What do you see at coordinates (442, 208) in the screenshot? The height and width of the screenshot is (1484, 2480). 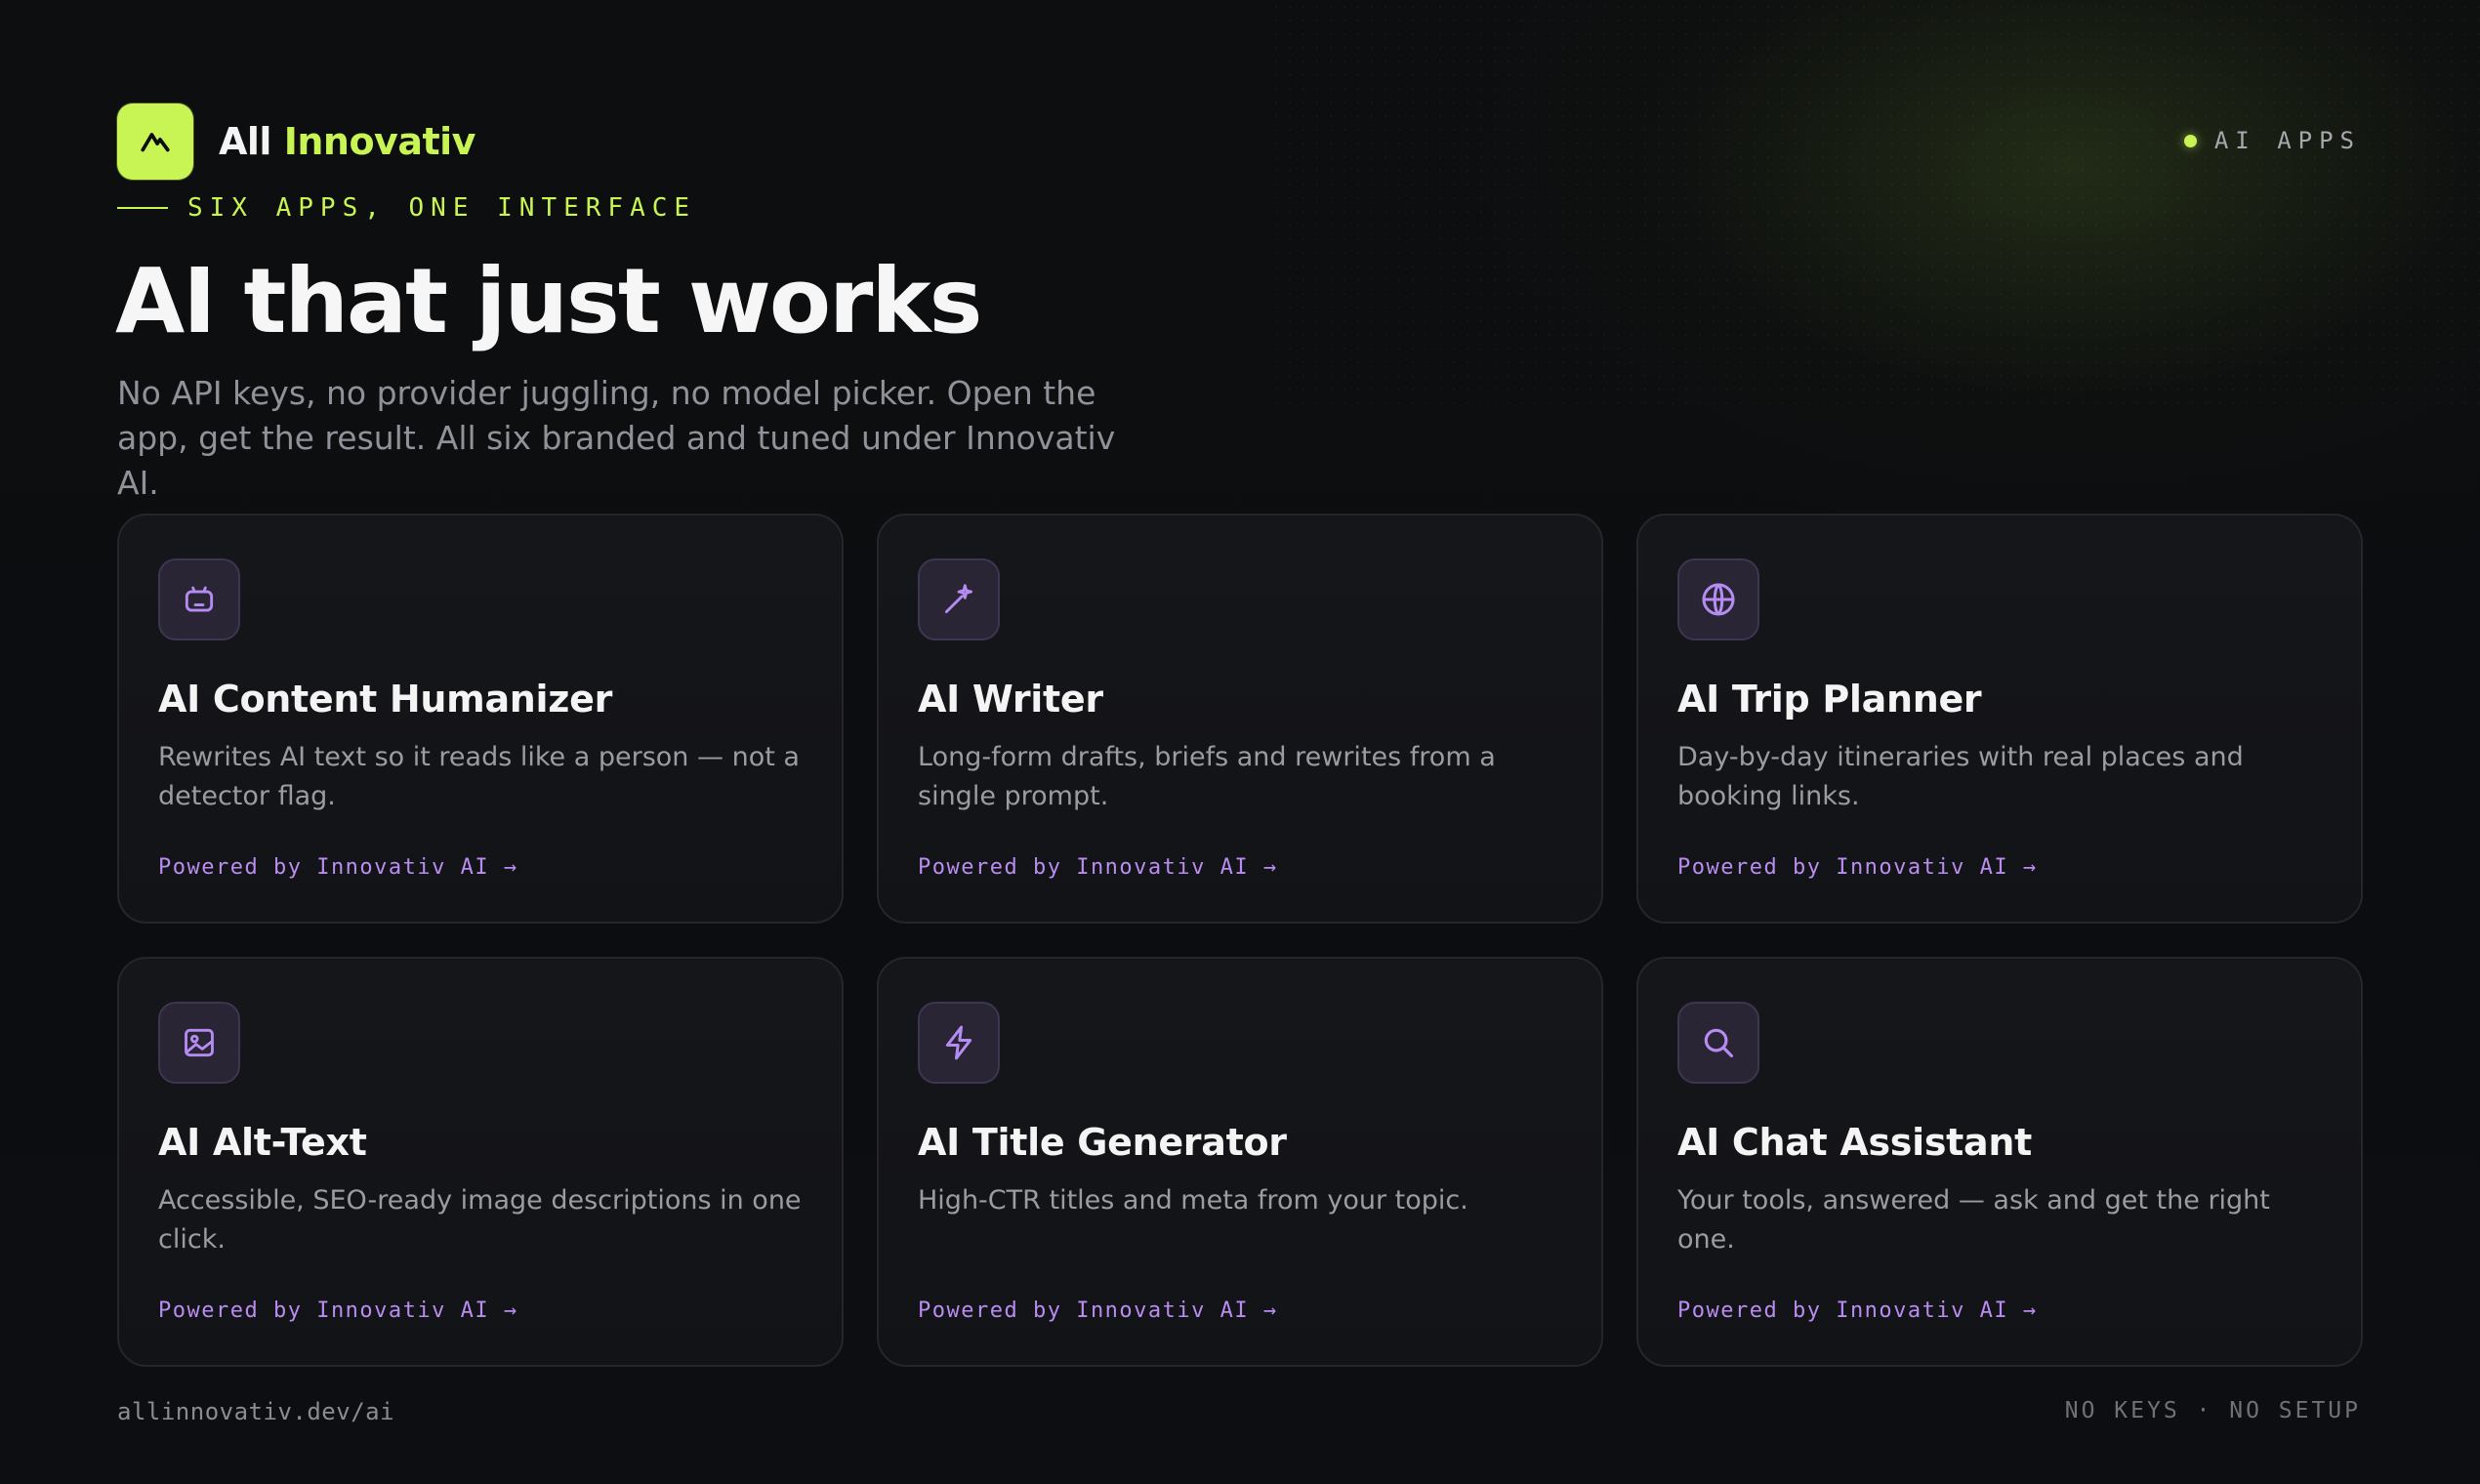 I see `hero-eyebrow-text: SIX APPS, ONE INTERFACE` at bounding box center [442, 208].